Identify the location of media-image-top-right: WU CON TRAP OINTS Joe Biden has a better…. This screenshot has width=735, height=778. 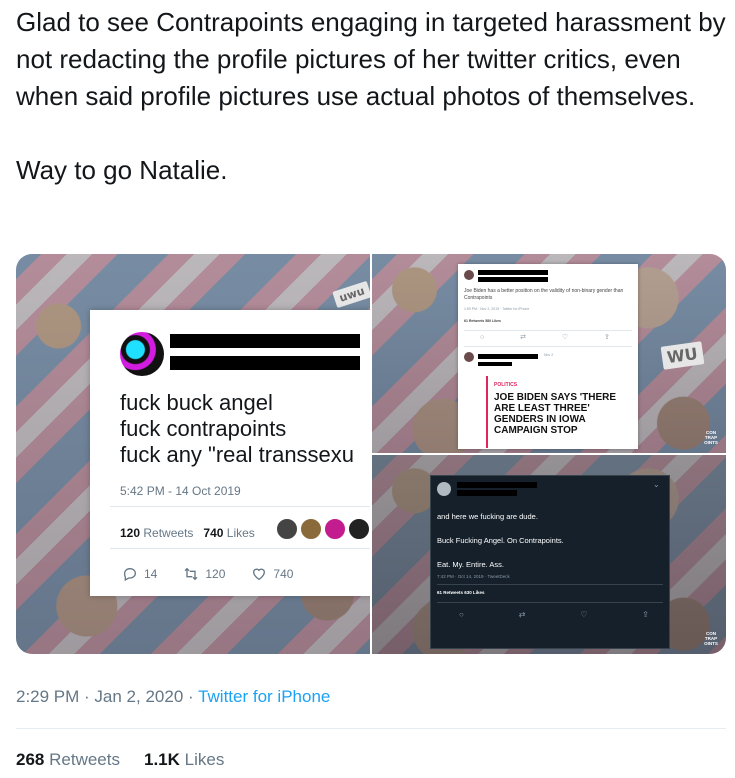
(549, 353).